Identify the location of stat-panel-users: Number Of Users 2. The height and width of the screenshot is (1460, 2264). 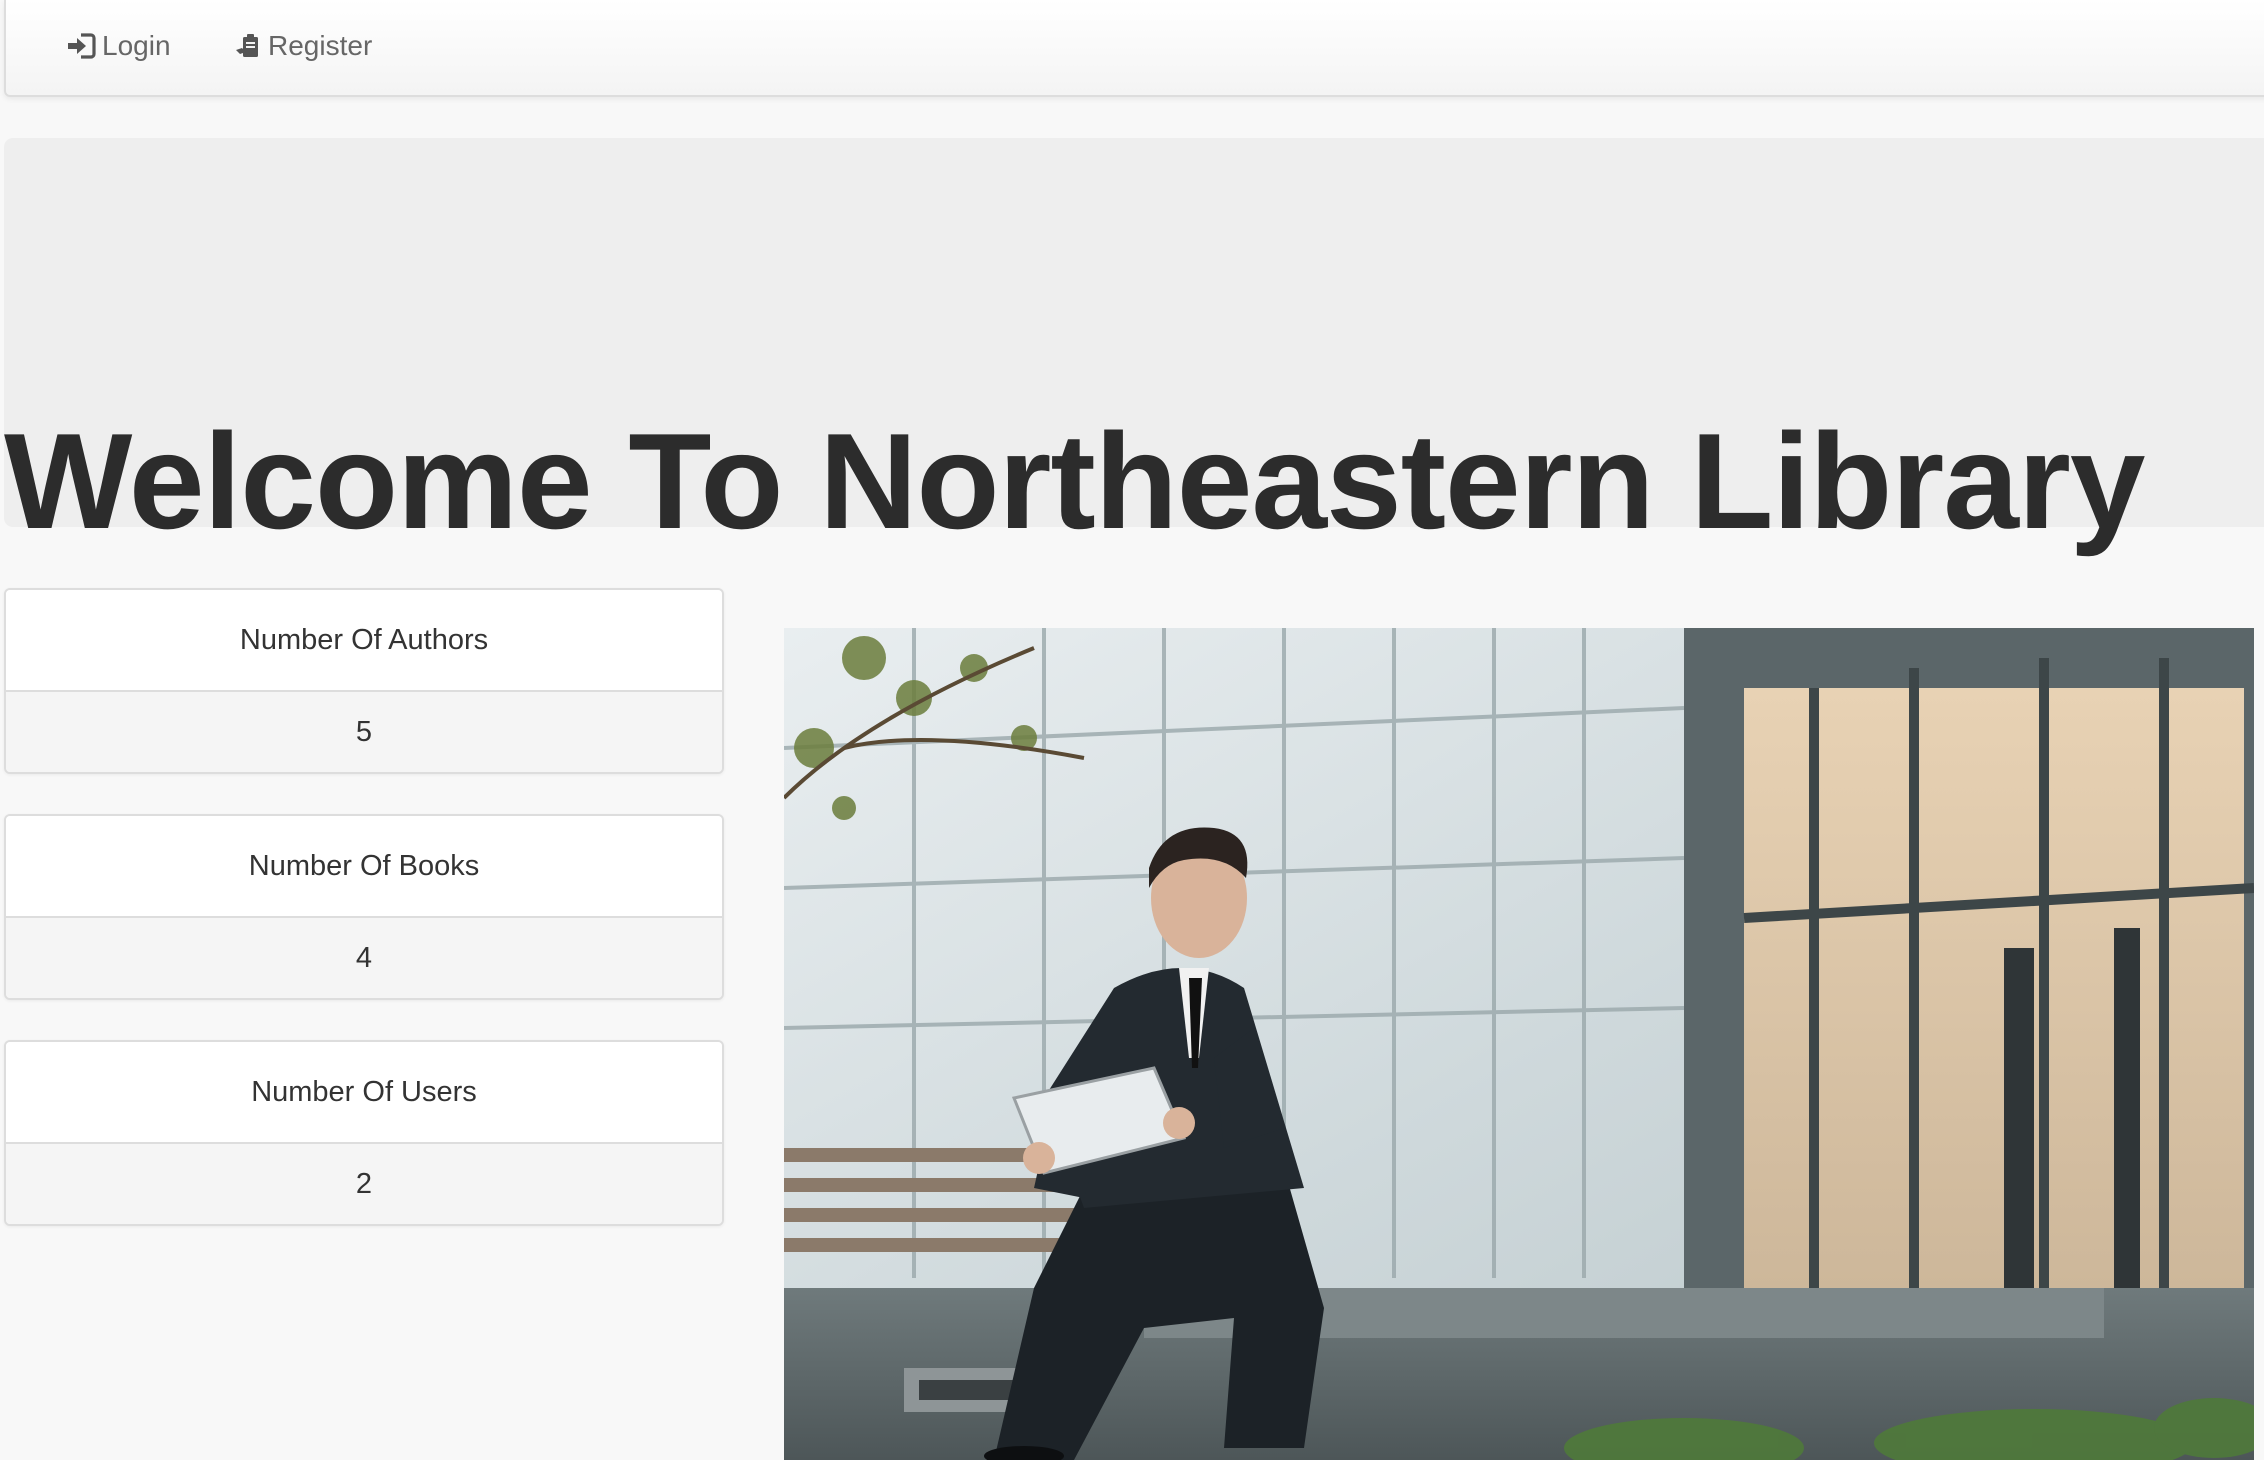
(364, 1133).